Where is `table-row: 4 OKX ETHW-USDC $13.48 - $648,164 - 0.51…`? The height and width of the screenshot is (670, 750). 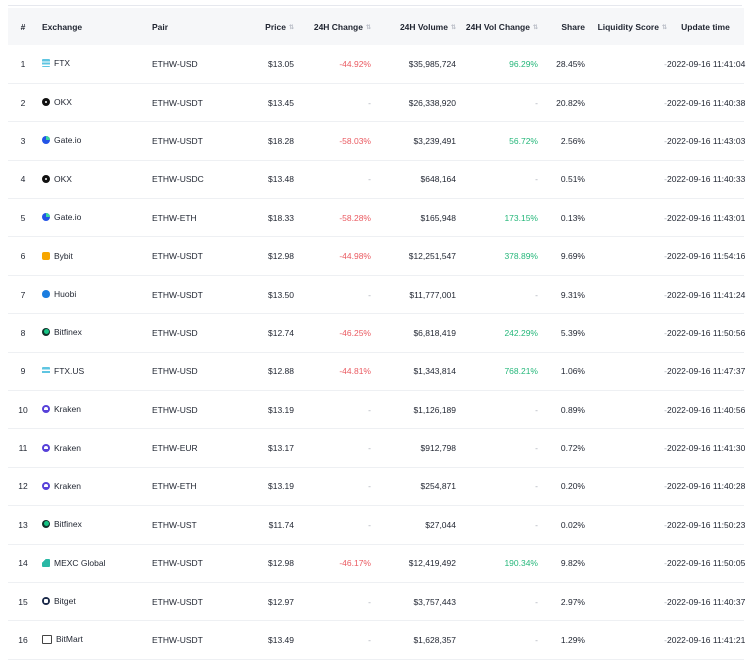
table-row: 4 OKX ETHW-USDC $13.48 - $648,164 - 0.51… is located at coordinates (376, 179).